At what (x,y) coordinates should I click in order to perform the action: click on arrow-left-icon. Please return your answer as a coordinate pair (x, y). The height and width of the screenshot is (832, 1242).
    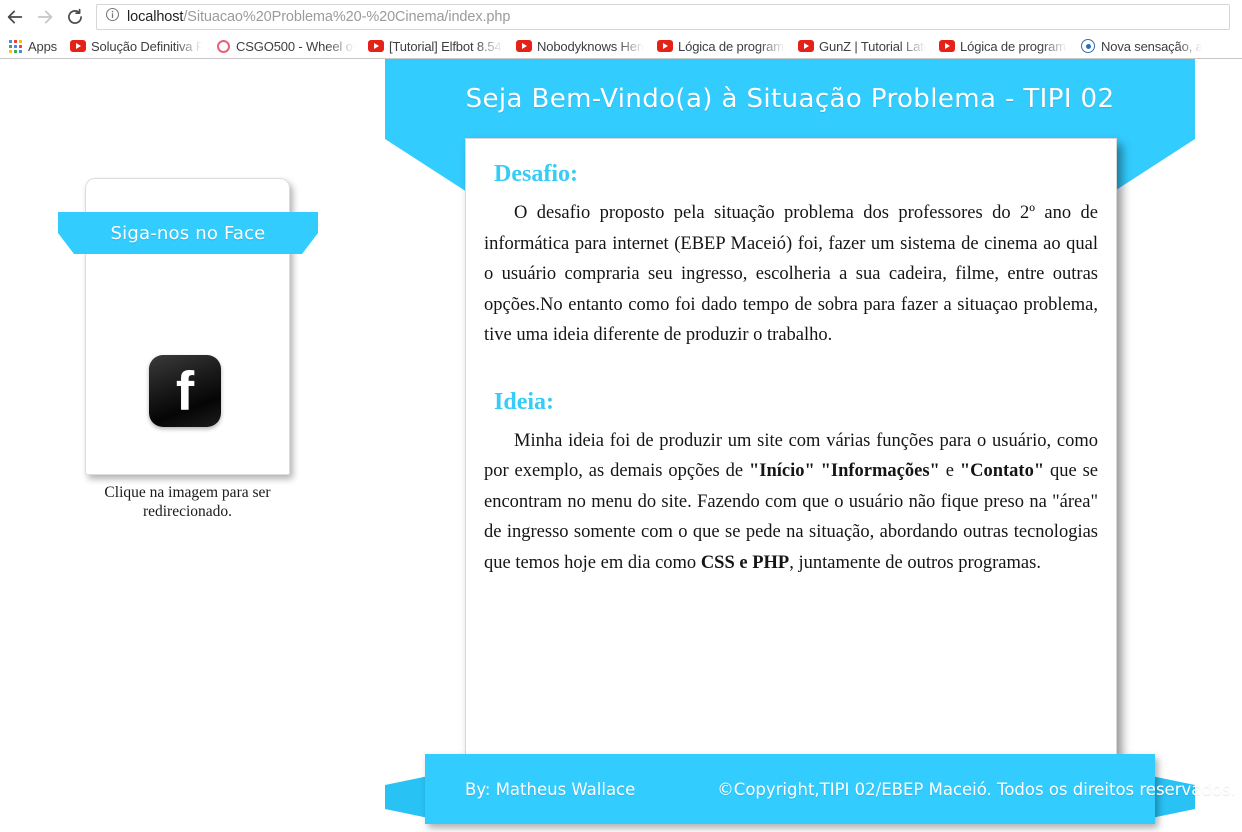
    Looking at the image, I should click on (15, 17).